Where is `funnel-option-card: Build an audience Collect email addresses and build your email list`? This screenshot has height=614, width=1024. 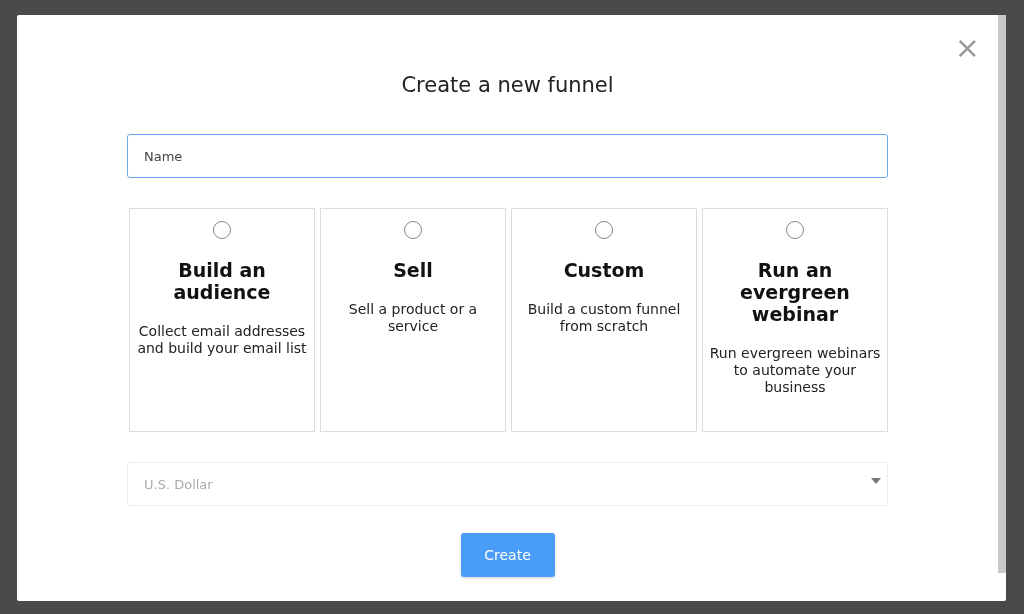
funnel-option-card: Build an audience Collect email addresses and build your email list is located at coordinates (222, 320).